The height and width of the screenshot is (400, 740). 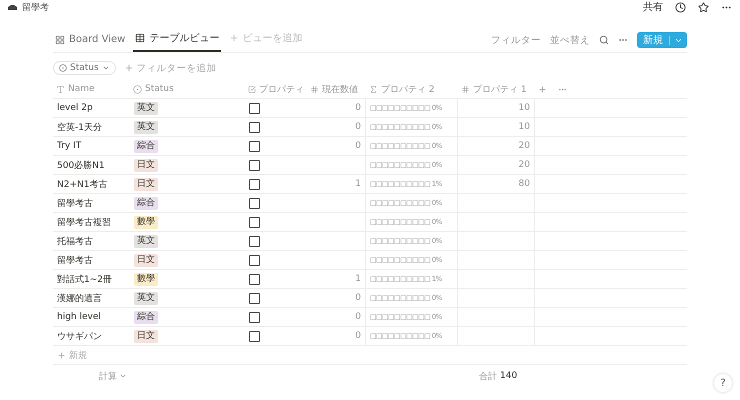 What do you see at coordinates (373, 89) in the screenshot?
I see `sigma-icon` at bounding box center [373, 89].